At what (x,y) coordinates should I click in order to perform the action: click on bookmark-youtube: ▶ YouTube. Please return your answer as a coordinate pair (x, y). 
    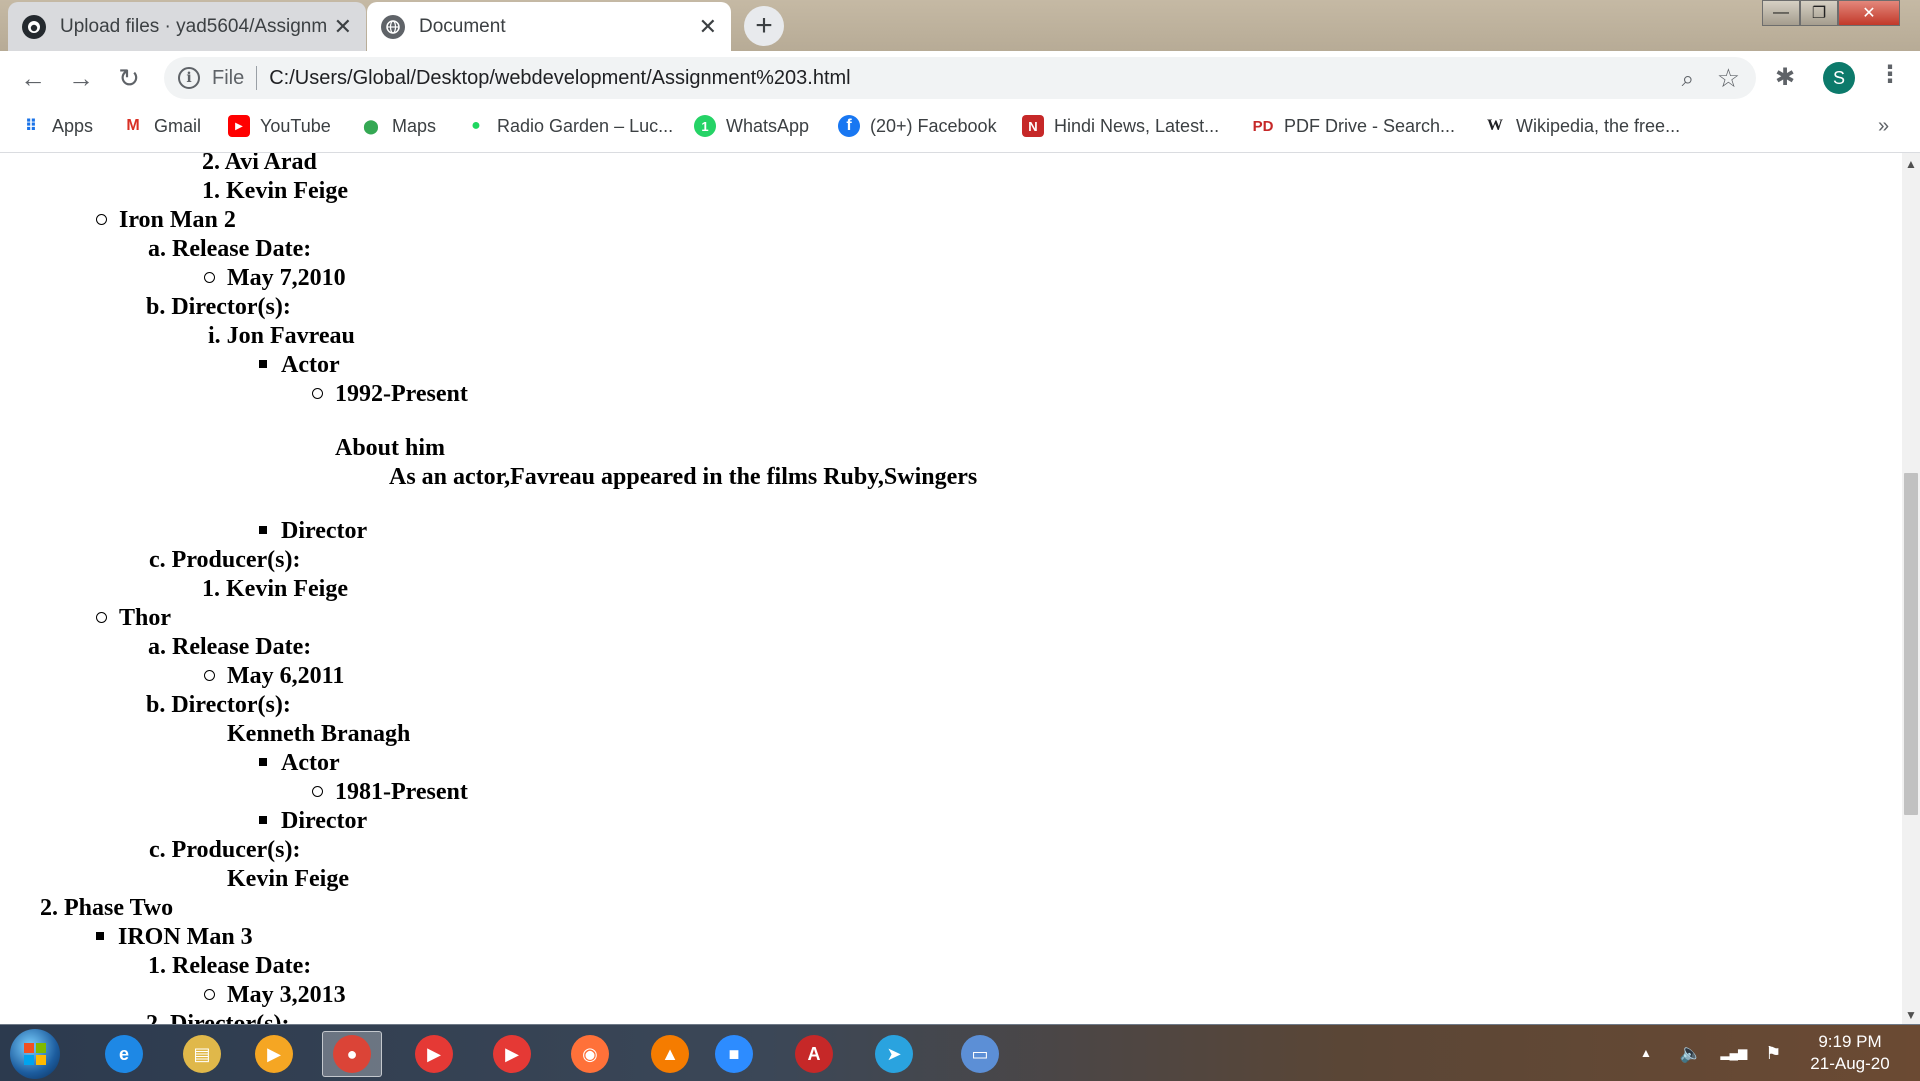
    Looking at the image, I should click on (279, 126).